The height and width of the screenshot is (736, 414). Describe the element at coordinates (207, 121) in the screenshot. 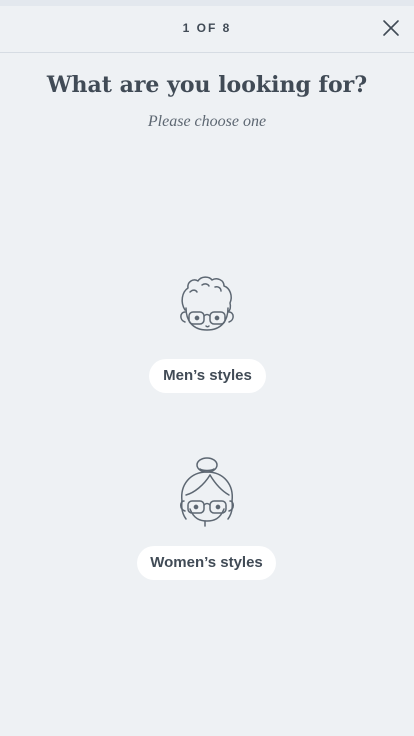

I see `page-subtitle: Please choose one` at that location.